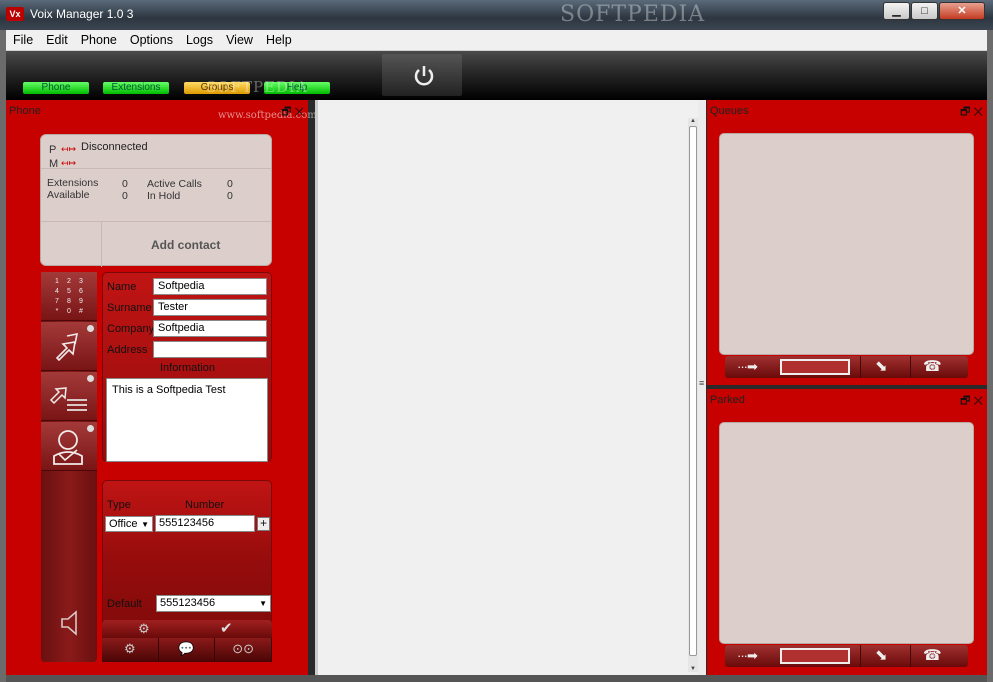 The image size is (993, 682). What do you see at coordinates (90, 428) in the screenshot?
I see `status-led-icon` at bounding box center [90, 428].